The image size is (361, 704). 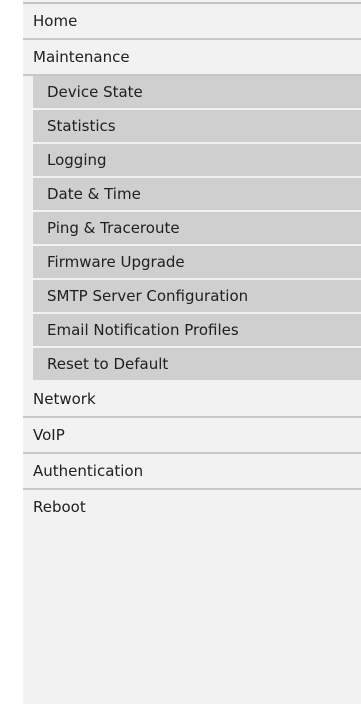 I want to click on submenu-item-label: Logging, so click(x=77, y=160).